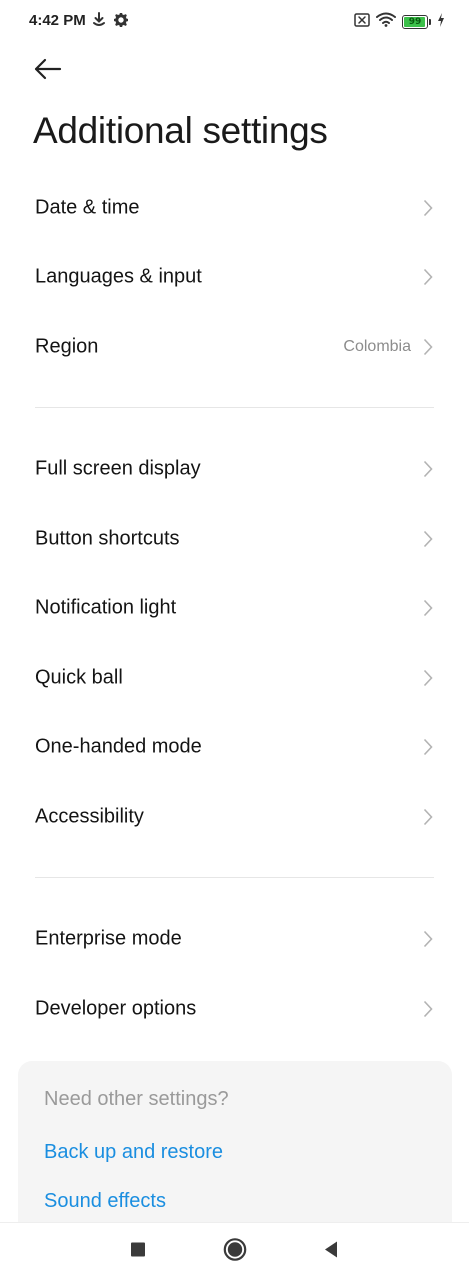  Describe the element at coordinates (105, 1201) in the screenshot. I see `sound-effects-link: Sound effects` at that location.